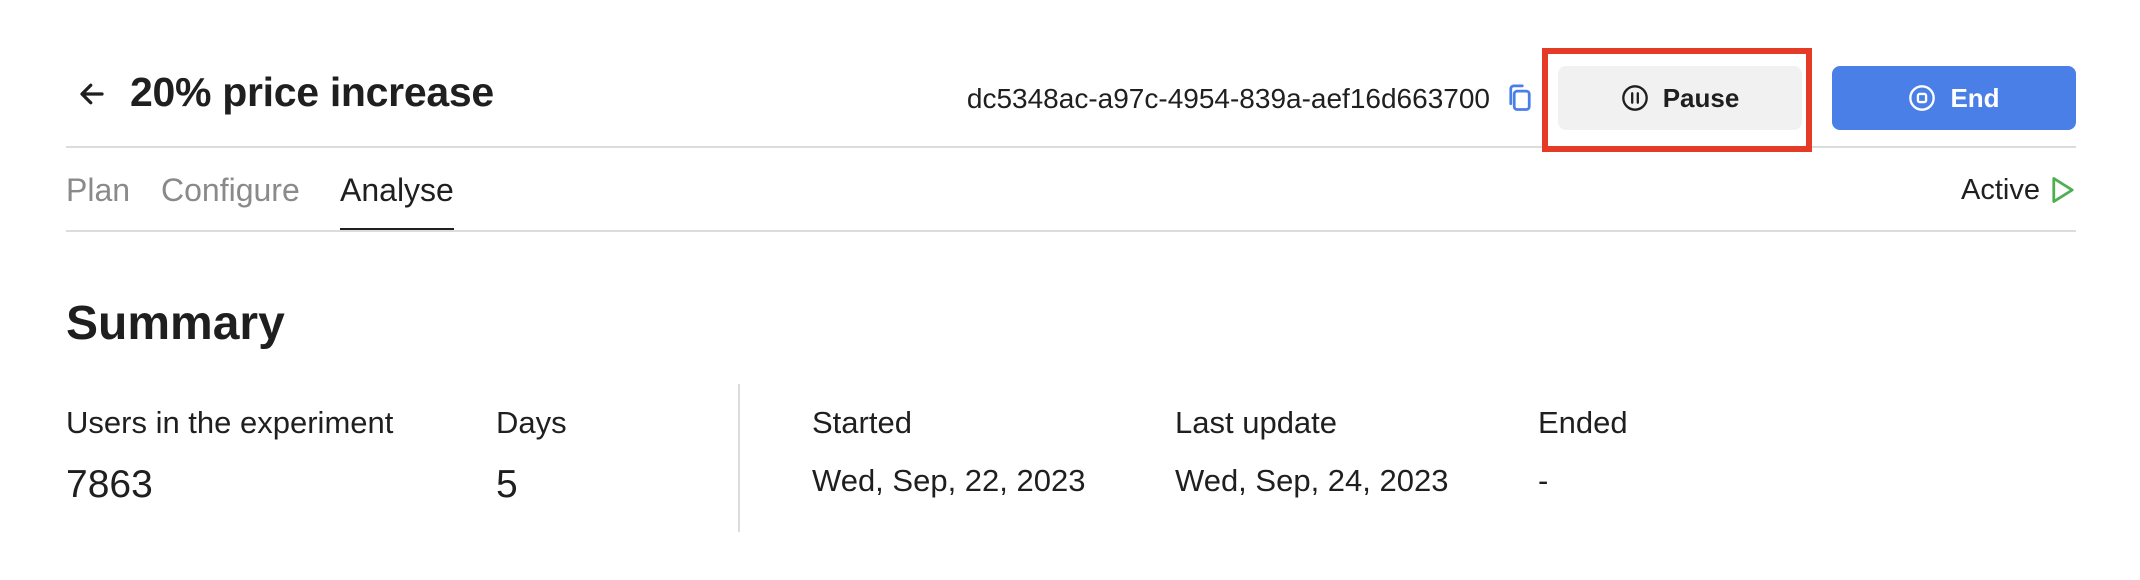  I want to click on back-button, so click(92, 94).